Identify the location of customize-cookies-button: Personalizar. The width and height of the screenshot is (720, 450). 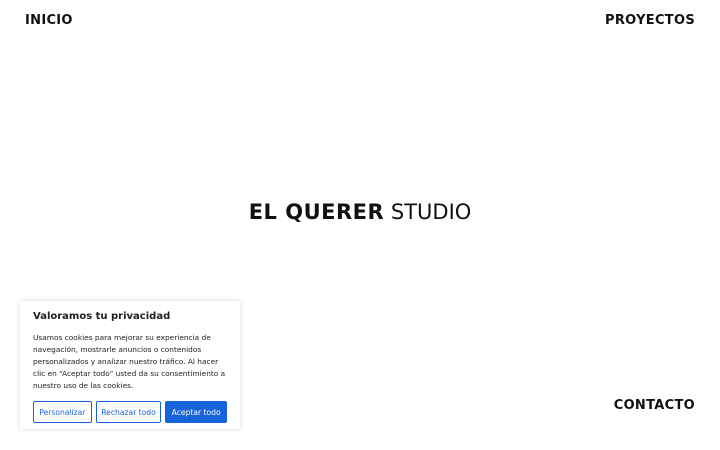
(62, 412).